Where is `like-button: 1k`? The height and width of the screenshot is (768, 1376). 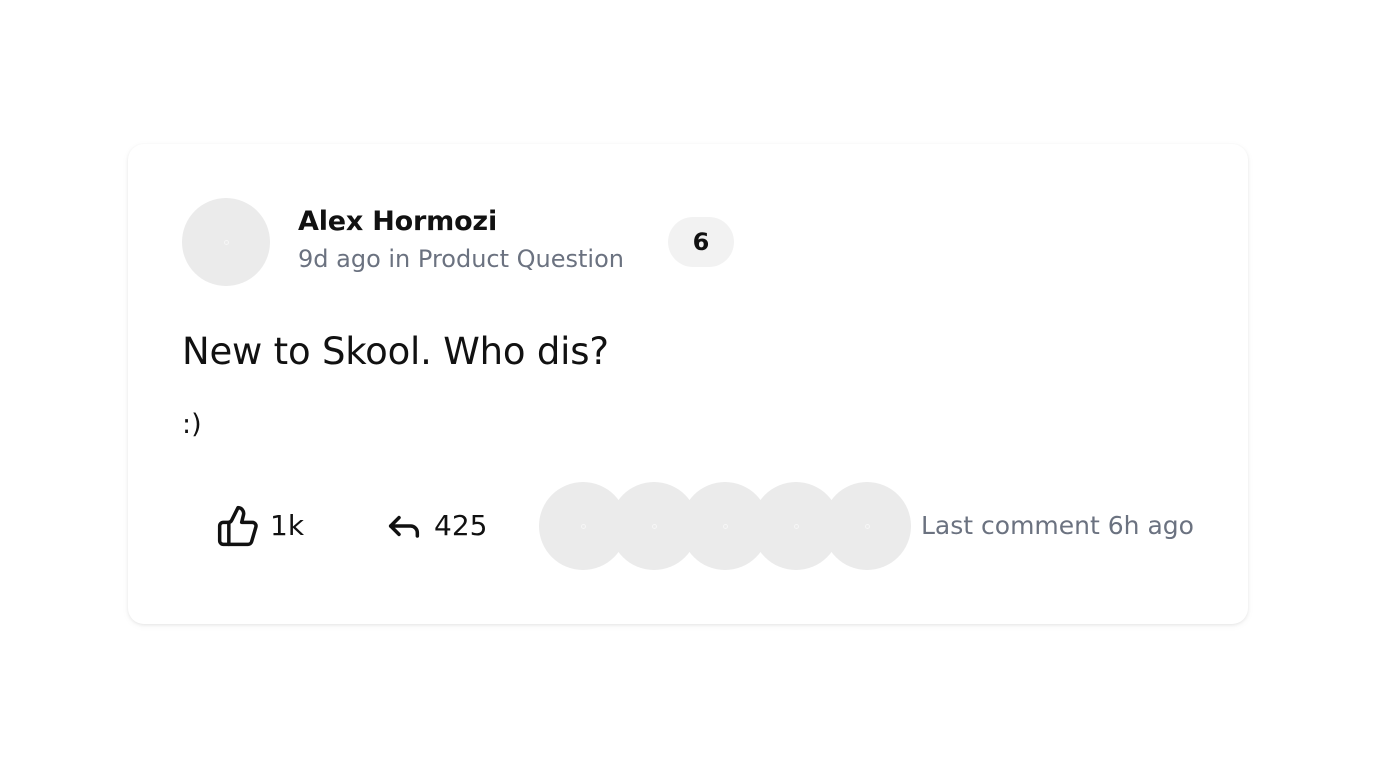
like-button: 1k is located at coordinates (260, 526).